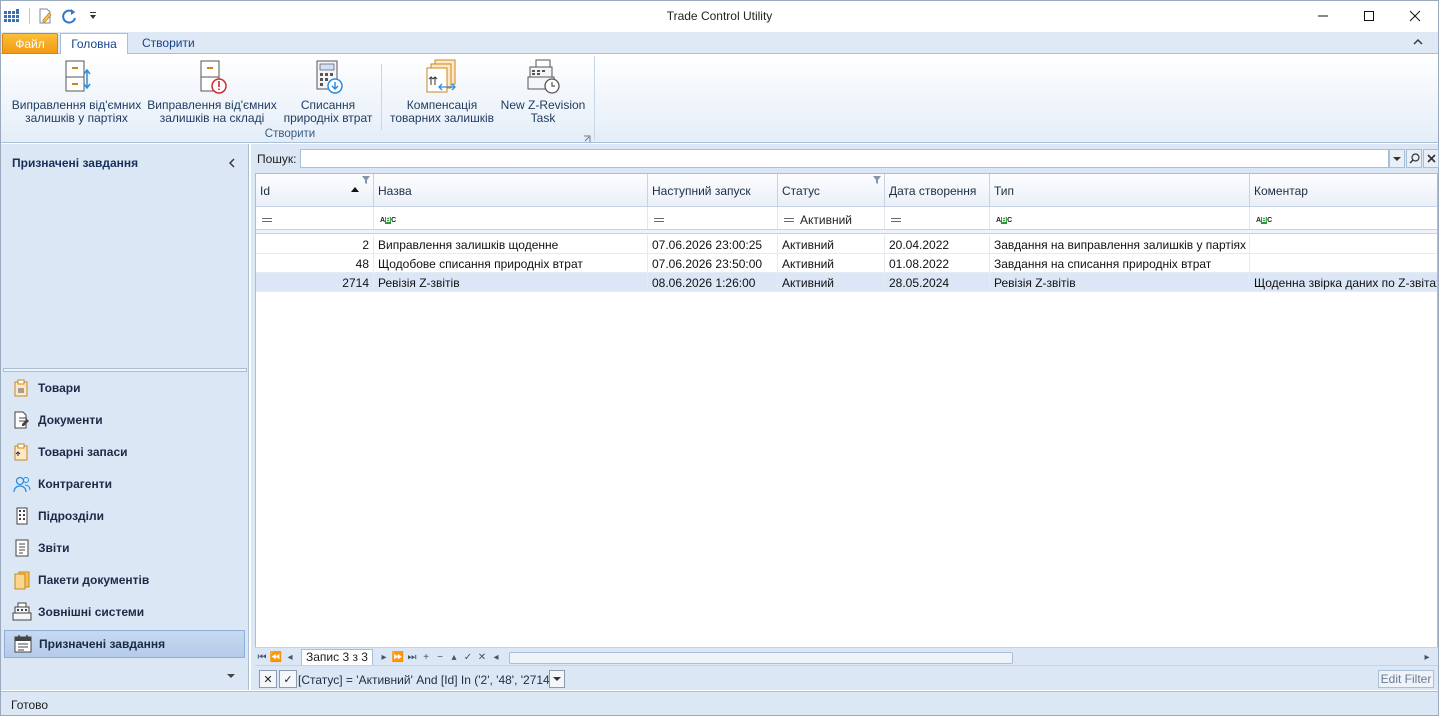 Image resolution: width=1439 pixels, height=716 pixels. Describe the element at coordinates (268, 679) in the screenshot. I see `clear-filter-button: ✕` at that location.